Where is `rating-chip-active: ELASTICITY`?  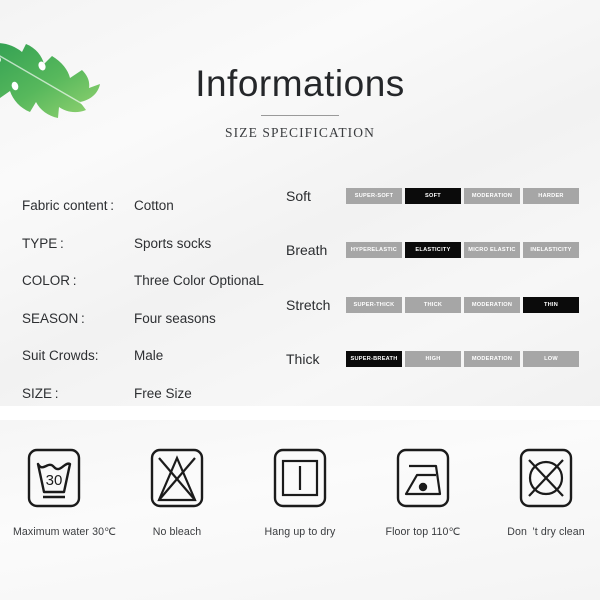
rating-chip-active: ELASTICITY is located at coordinates (433, 250).